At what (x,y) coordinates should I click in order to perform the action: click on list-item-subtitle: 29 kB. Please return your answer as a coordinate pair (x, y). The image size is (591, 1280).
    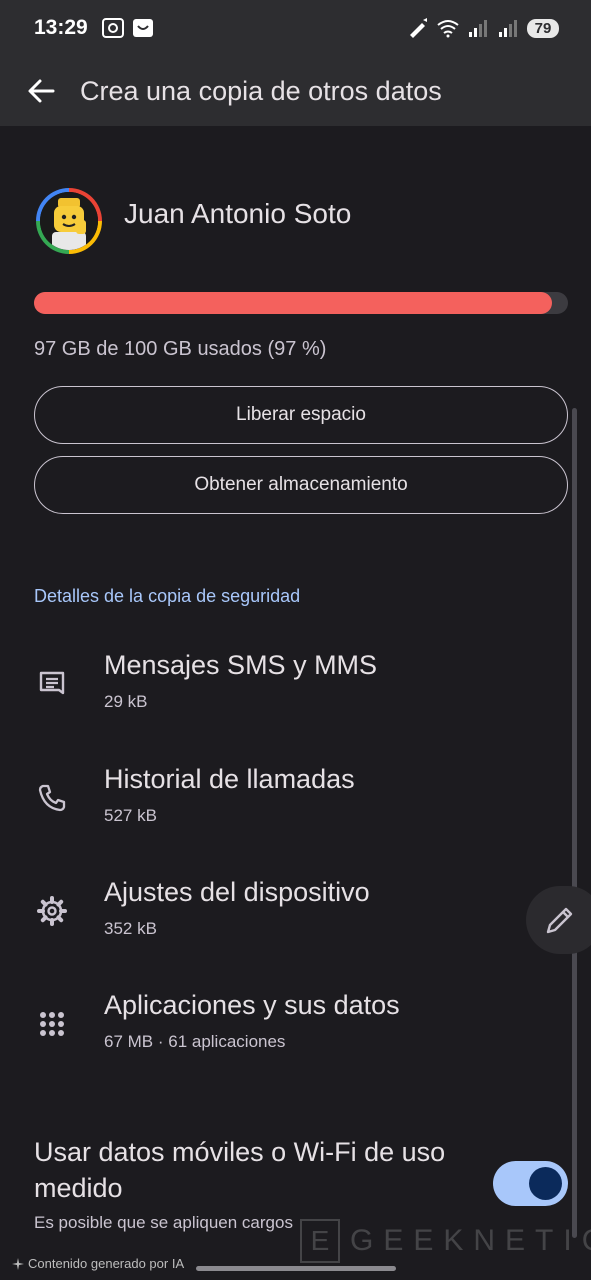
    Looking at the image, I should click on (126, 701).